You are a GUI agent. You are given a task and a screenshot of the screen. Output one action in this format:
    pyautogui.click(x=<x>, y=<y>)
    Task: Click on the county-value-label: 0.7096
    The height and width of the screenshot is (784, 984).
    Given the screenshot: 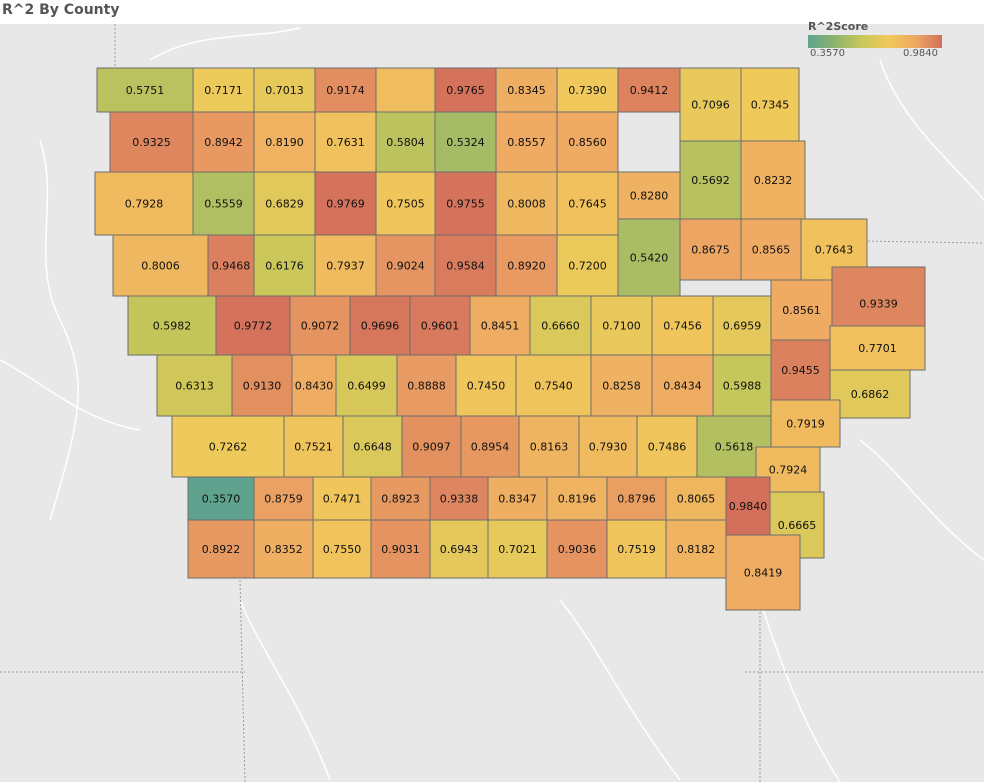 What is the action you would take?
    pyautogui.click(x=710, y=105)
    